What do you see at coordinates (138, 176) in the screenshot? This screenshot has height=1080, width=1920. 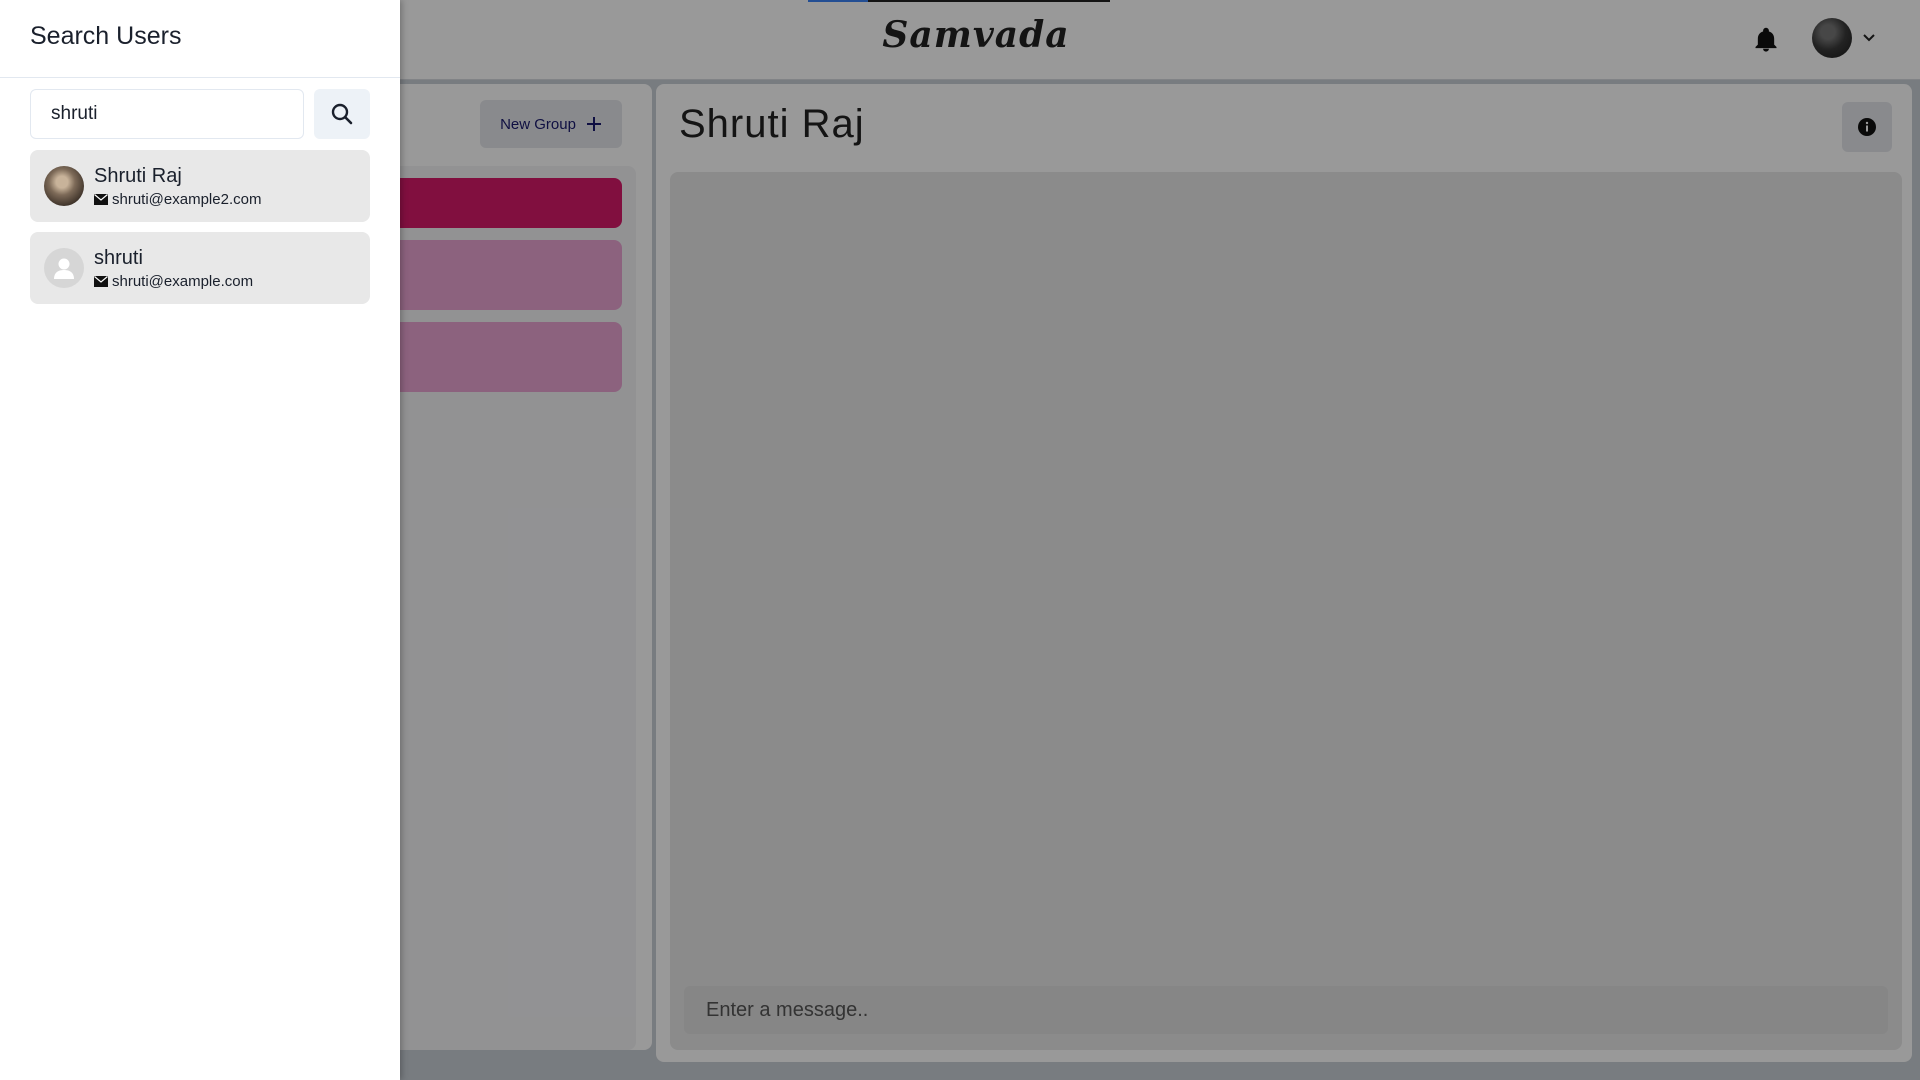 I see `result-name: Shruti Raj` at bounding box center [138, 176].